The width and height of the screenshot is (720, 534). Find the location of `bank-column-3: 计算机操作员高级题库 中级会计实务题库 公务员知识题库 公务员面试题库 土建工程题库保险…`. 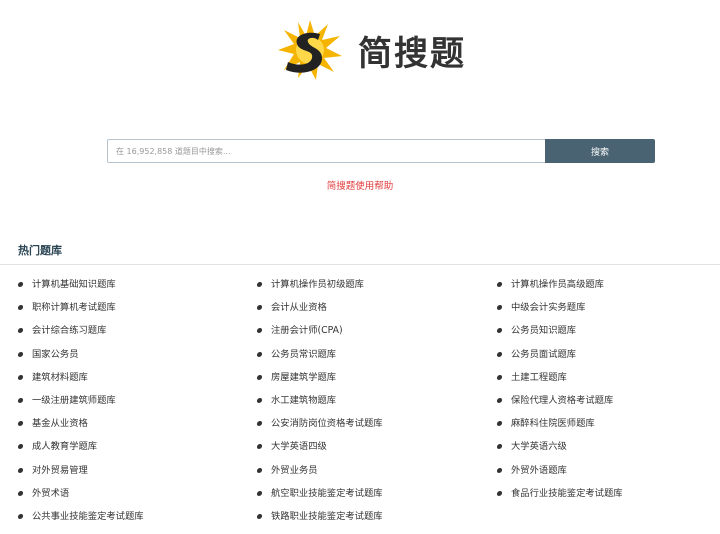

bank-column-3: 计算机操作员高级题库 中级会计实务题库 公务员知识题库 公务员面试题库 土建工程题库保险… is located at coordinates (559, 394).